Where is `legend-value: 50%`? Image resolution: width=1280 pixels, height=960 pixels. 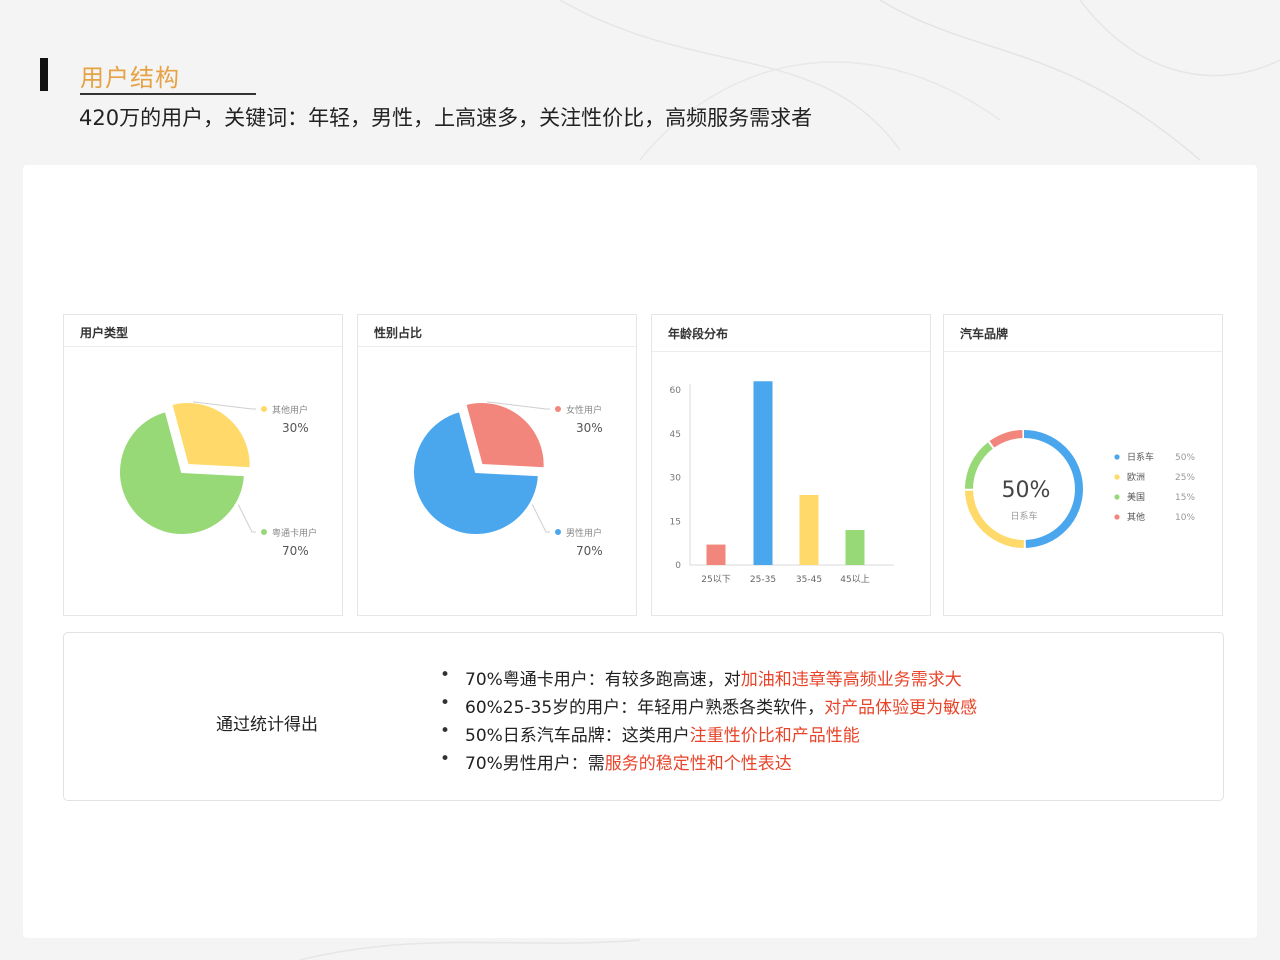 legend-value: 50% is located at coordinates (1185, 458).